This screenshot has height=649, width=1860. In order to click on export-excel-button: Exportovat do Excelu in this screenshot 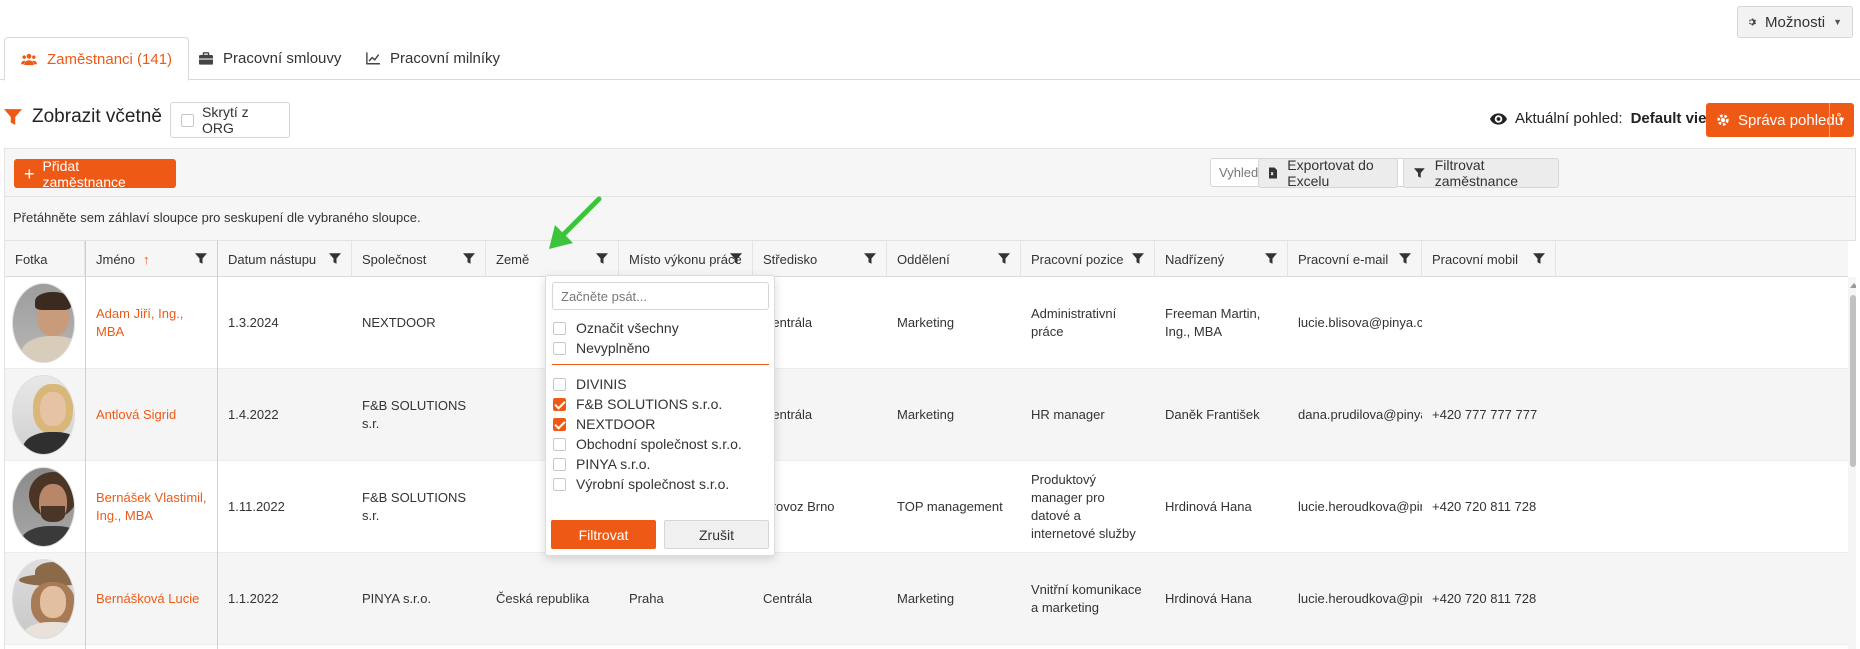, I will do `click(1328, 173)`.